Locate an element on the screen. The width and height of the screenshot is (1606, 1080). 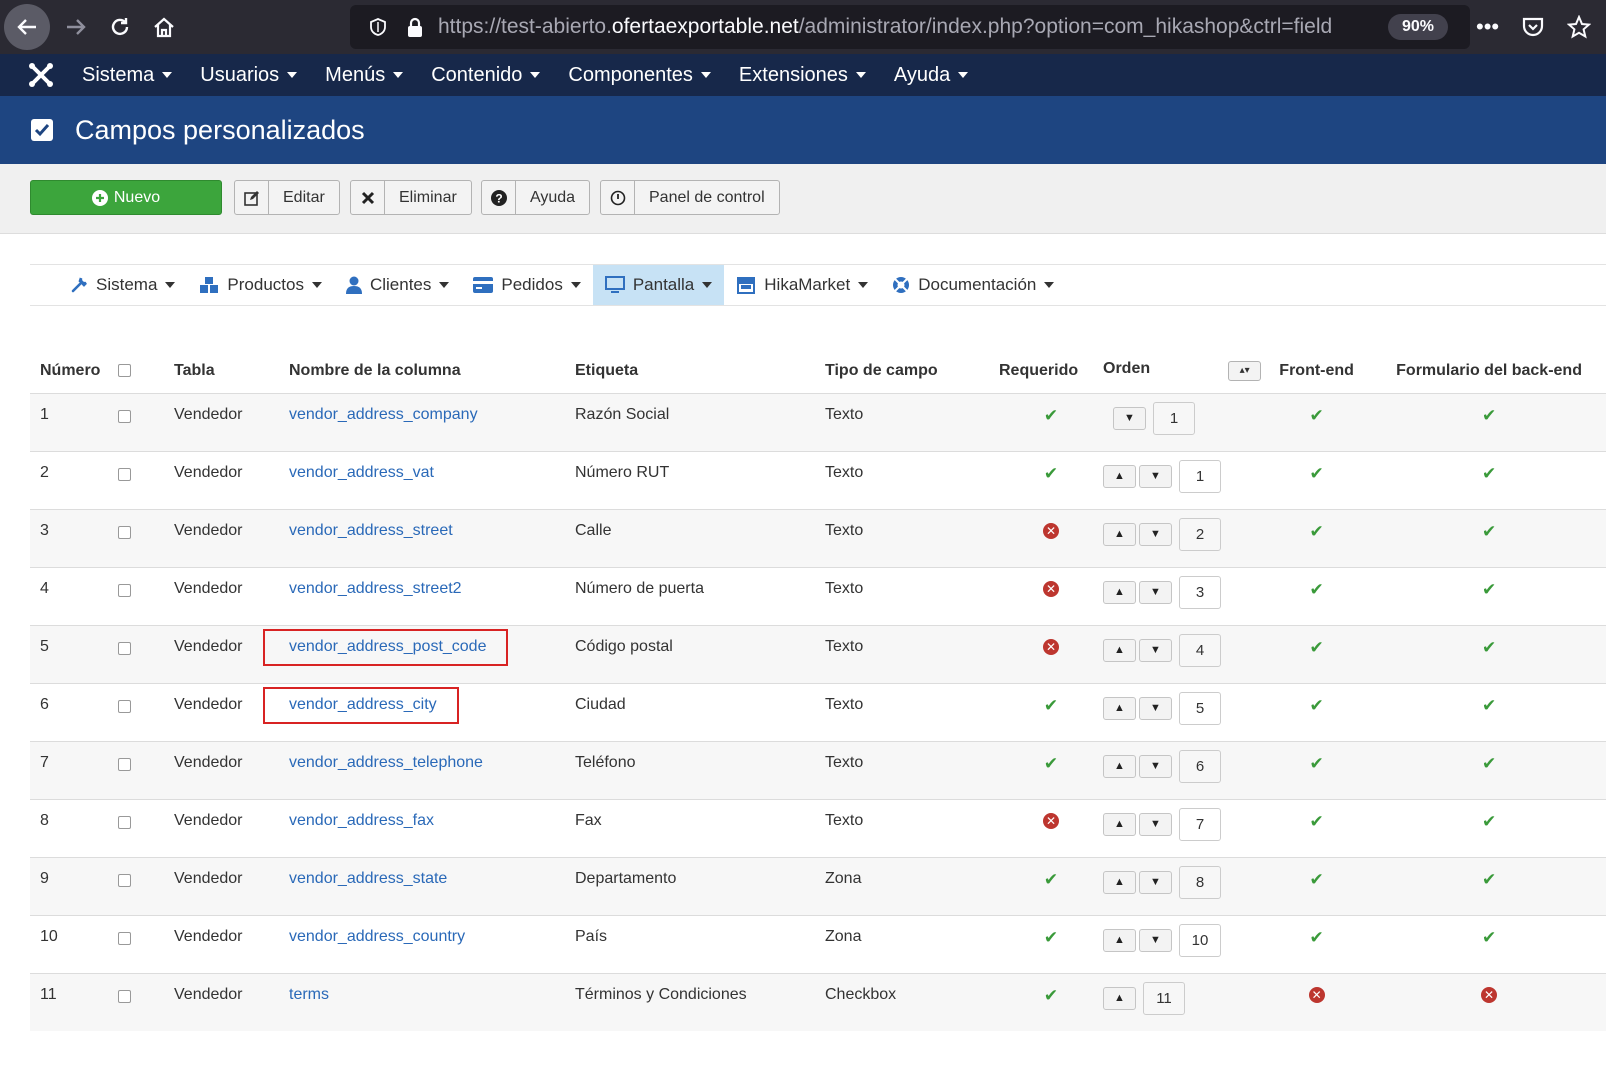
header-requerido: Requerido is located at coordinates (1051, 371).